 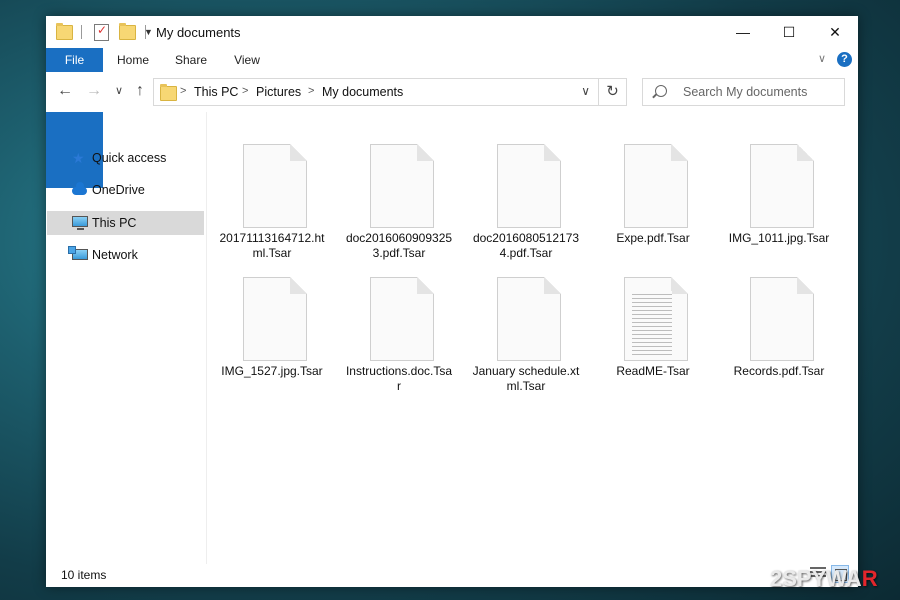 What do you see at coordinates (114, 223) in the screenshot?
I see `sidebar-item-label: This PC` at bounding box center [114, 223].